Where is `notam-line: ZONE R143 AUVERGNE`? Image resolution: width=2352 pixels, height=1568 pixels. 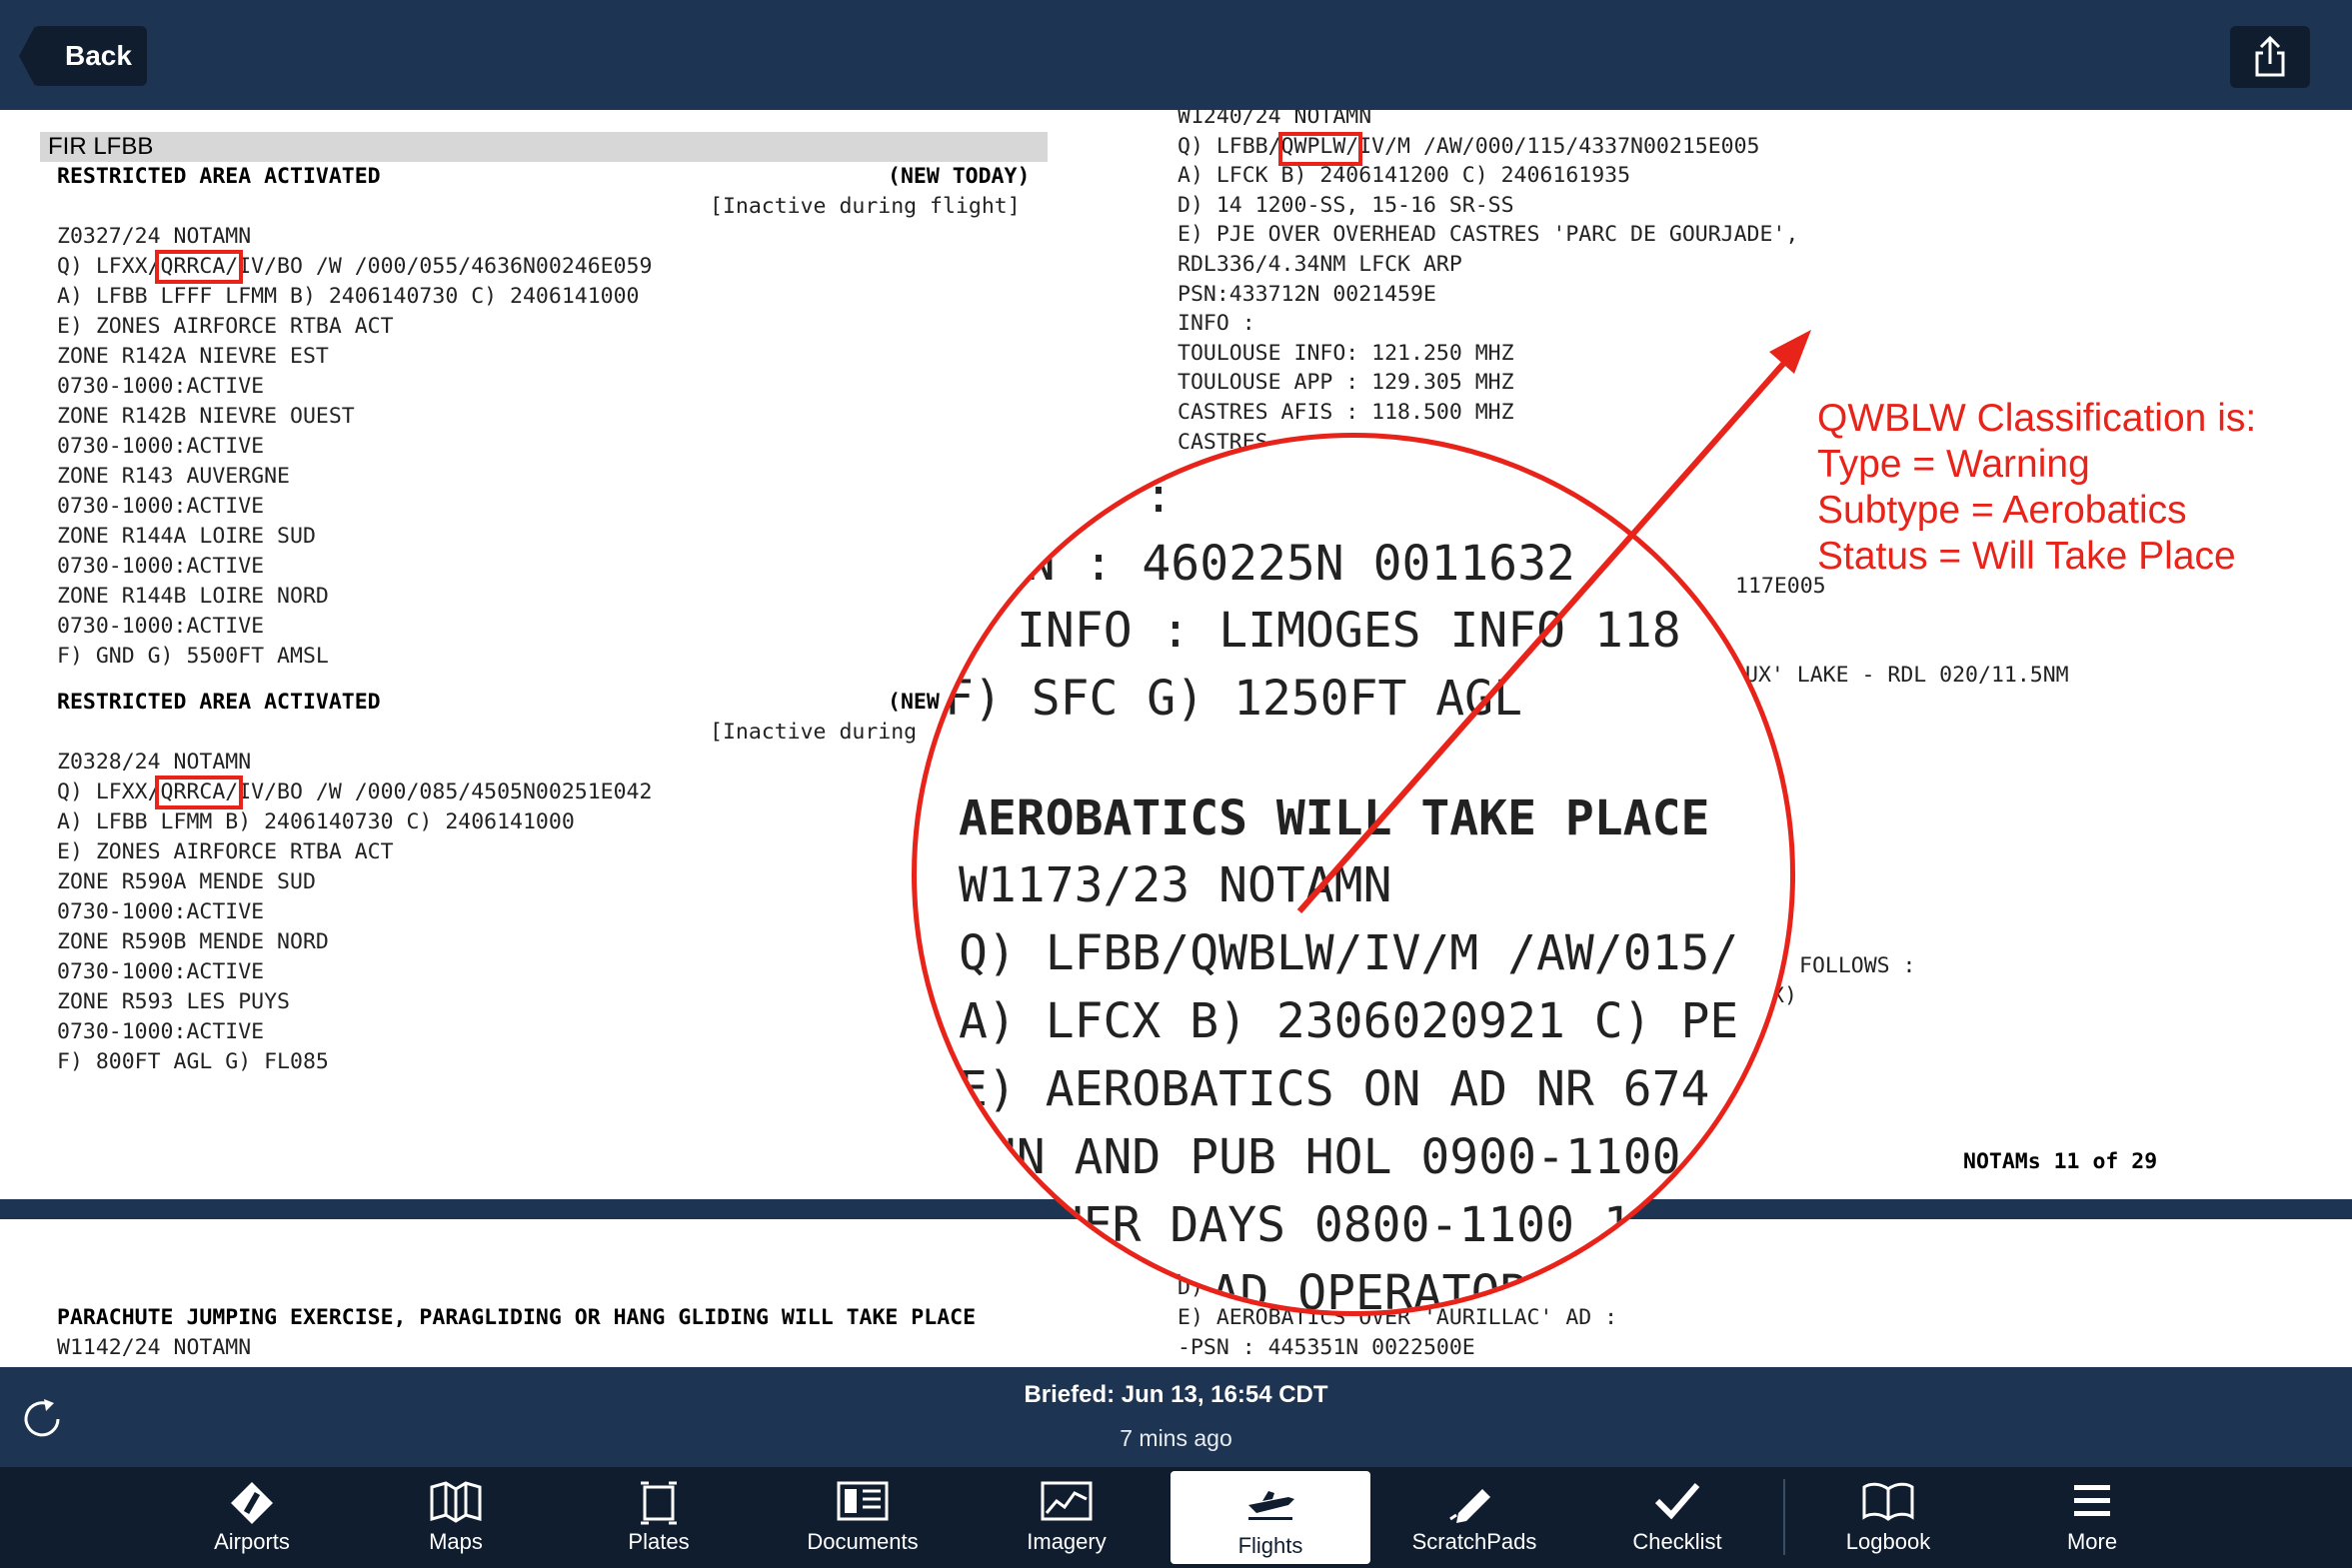
notam-line: ZONE R143 AUVERGNE is located at coordinates (173, 476).